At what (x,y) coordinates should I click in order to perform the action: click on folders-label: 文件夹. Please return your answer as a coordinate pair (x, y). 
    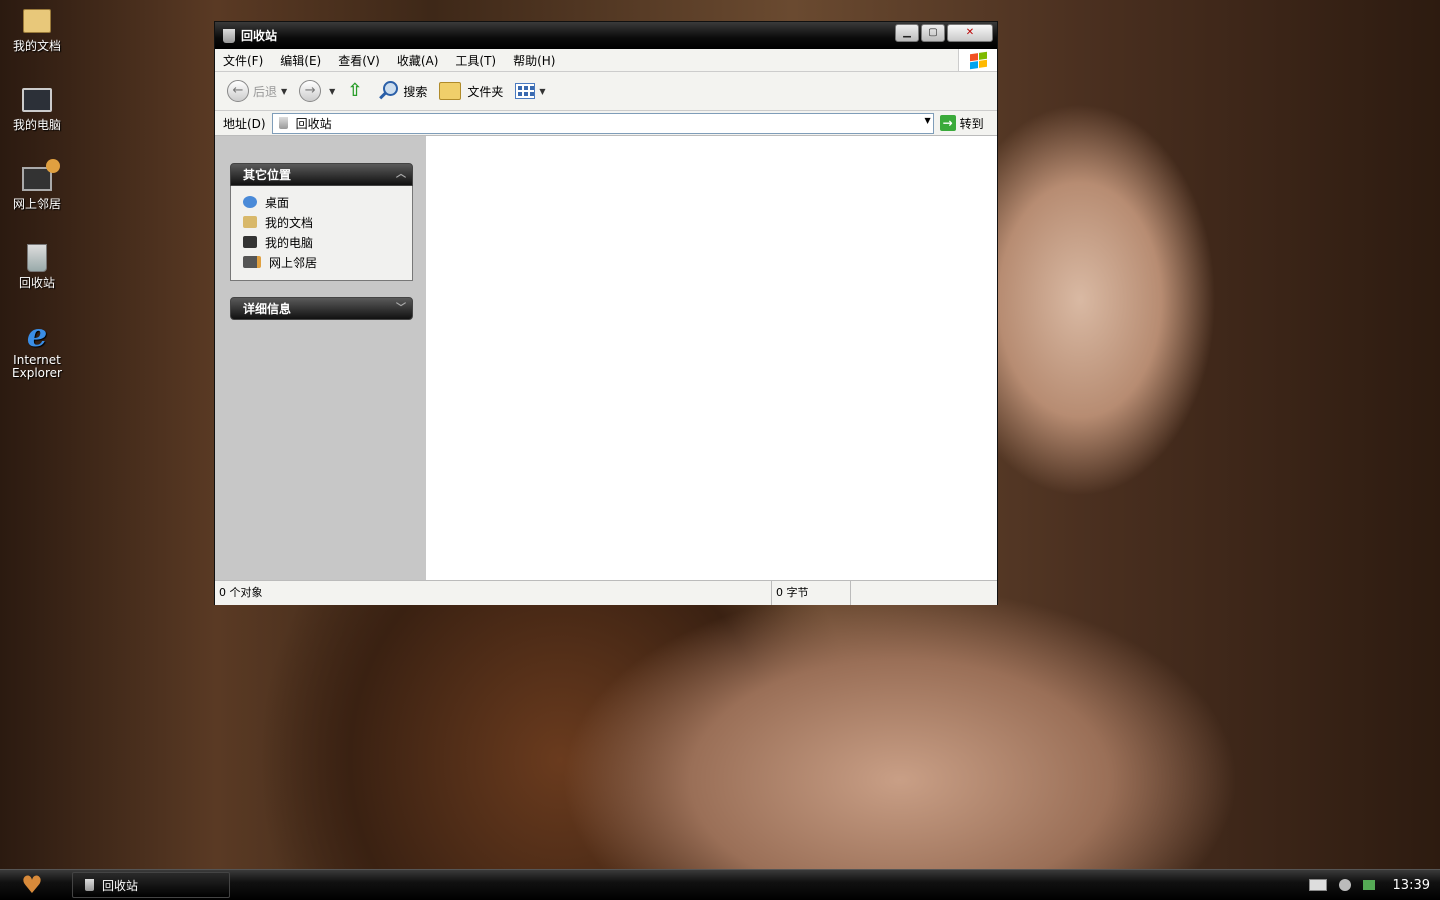
    Looking at the image, I should click on (485, 91).